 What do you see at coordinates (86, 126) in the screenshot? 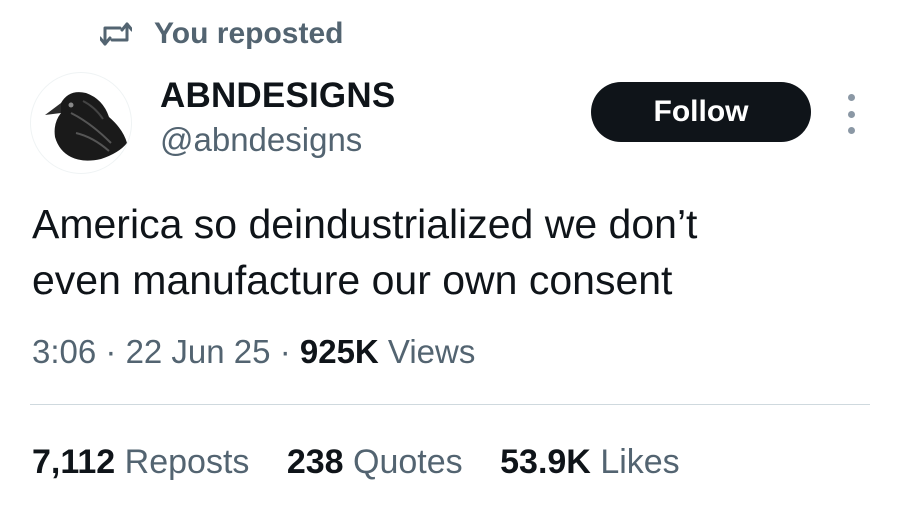
I see `raven-avatar-icon` at bounding box center [86, 126].